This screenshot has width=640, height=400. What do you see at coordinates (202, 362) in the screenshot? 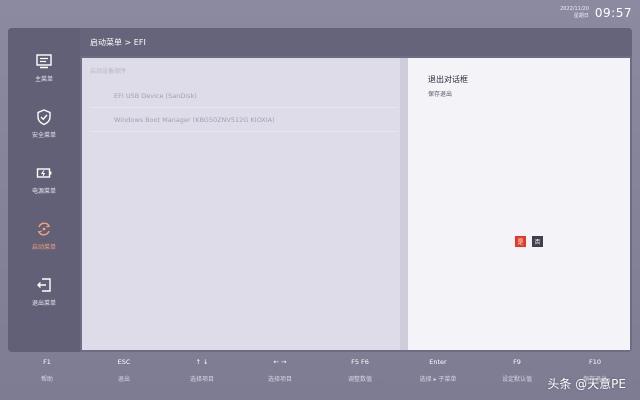
I see `hint-key: ↑ ↓` at bounding box center [202, 362].